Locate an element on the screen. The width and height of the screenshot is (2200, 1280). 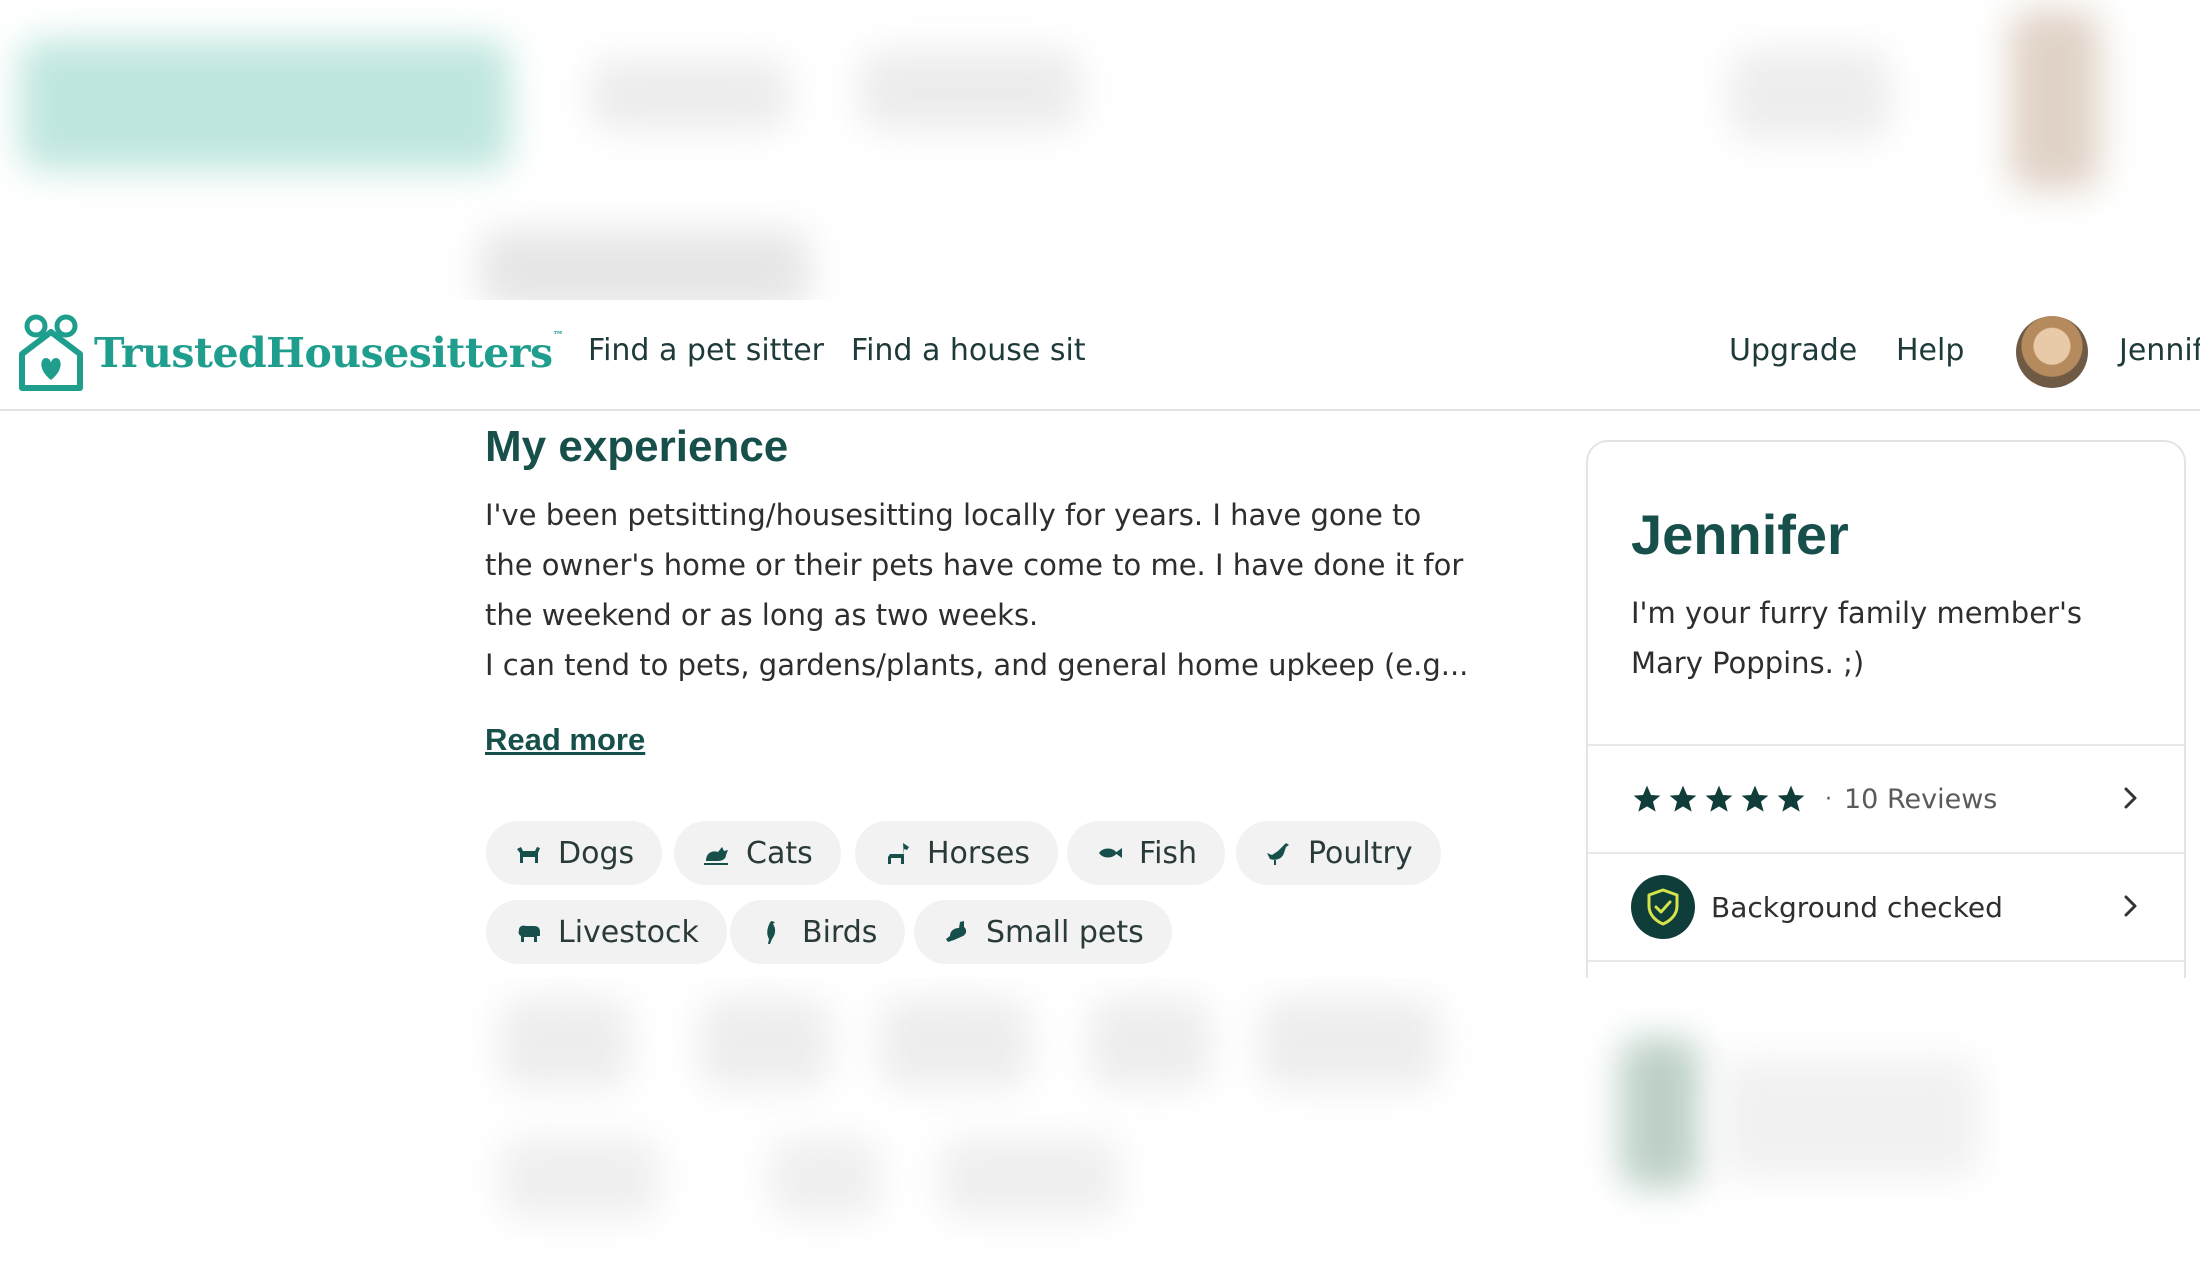
pet-chip-label: Poultry is located at coordinates (1360, 853).